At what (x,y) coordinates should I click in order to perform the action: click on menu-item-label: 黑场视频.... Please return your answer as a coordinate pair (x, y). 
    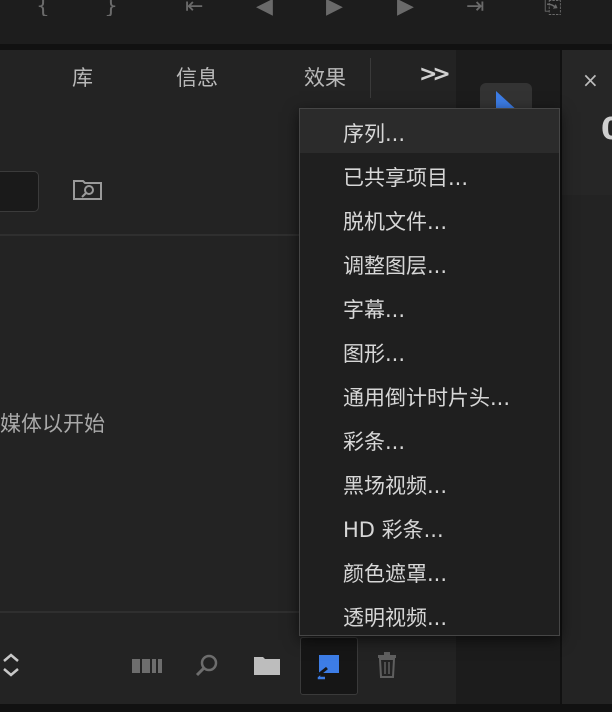
    Looking at the image, I should click on (395, 486).